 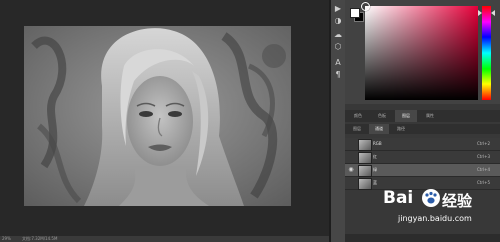 I want to click on channel-name: 蓝, so click(x=375, y=182).